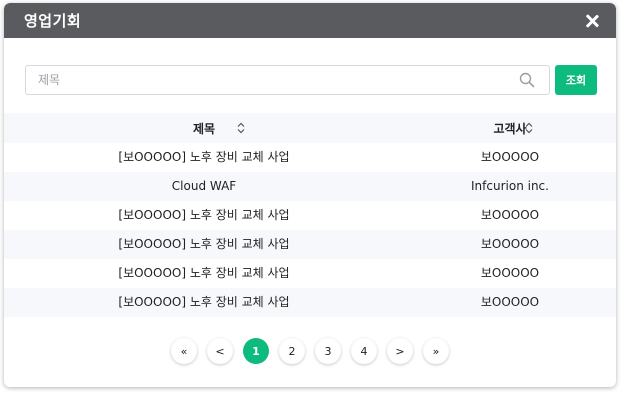 The width and height of the screenshot is (629, 400). What do you see at coordinates (328, 351) in the screenshot?
I see `page-button-3: 3` at bounding box center [328, 351].